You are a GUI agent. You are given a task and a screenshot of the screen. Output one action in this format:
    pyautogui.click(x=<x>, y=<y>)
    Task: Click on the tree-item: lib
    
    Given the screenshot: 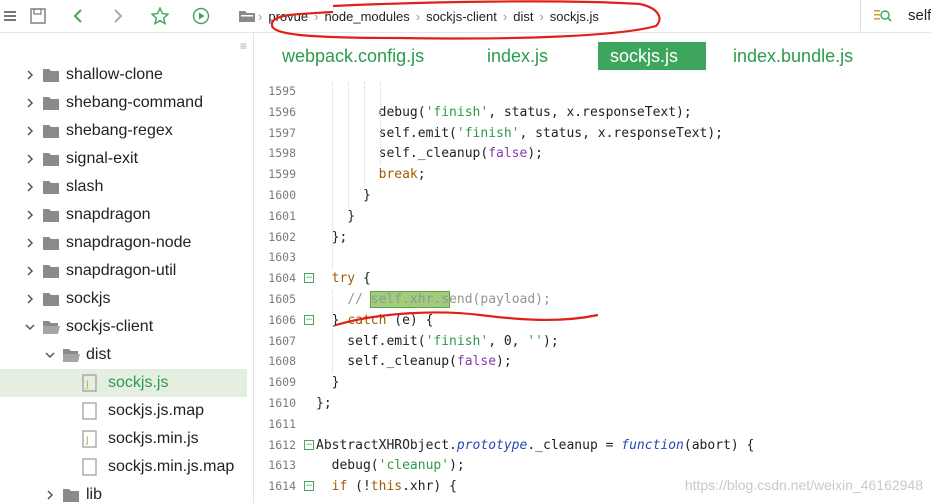 What is the action you would take?
    pyautogui.click(x=123, y=492)
    